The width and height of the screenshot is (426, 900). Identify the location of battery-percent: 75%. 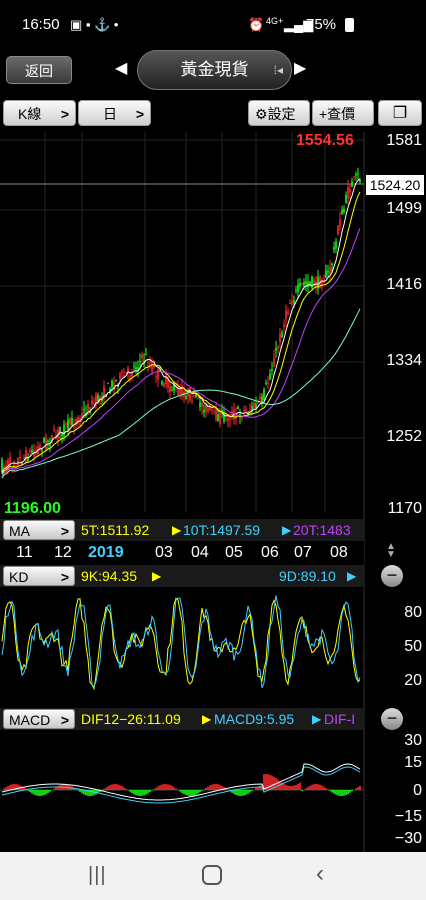
(321, 24).